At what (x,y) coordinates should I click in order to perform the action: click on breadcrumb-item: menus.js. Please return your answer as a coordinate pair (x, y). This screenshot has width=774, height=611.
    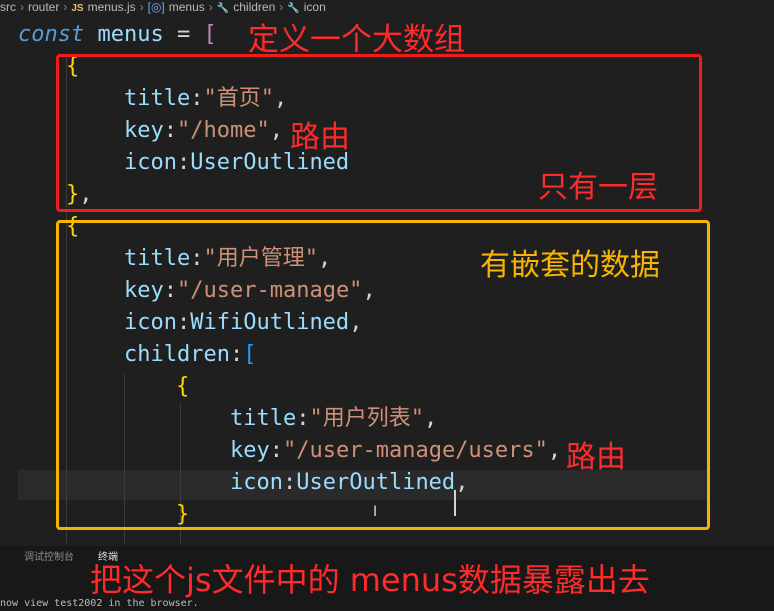
    Looking at the image, I should click on (112, 7).